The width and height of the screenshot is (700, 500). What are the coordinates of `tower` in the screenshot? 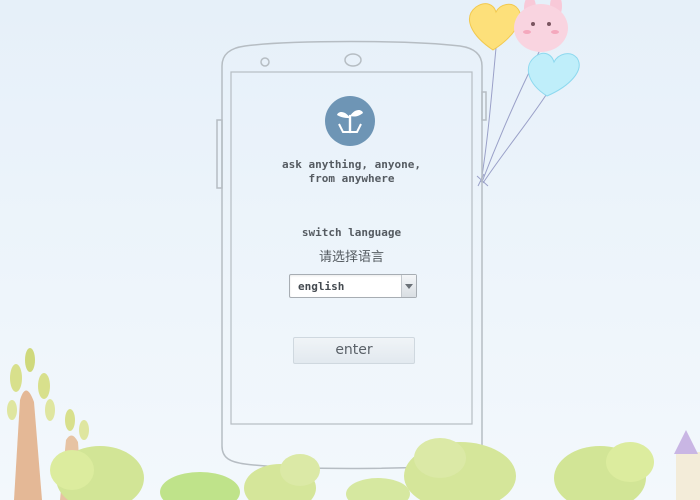 It's located at (687, 465).